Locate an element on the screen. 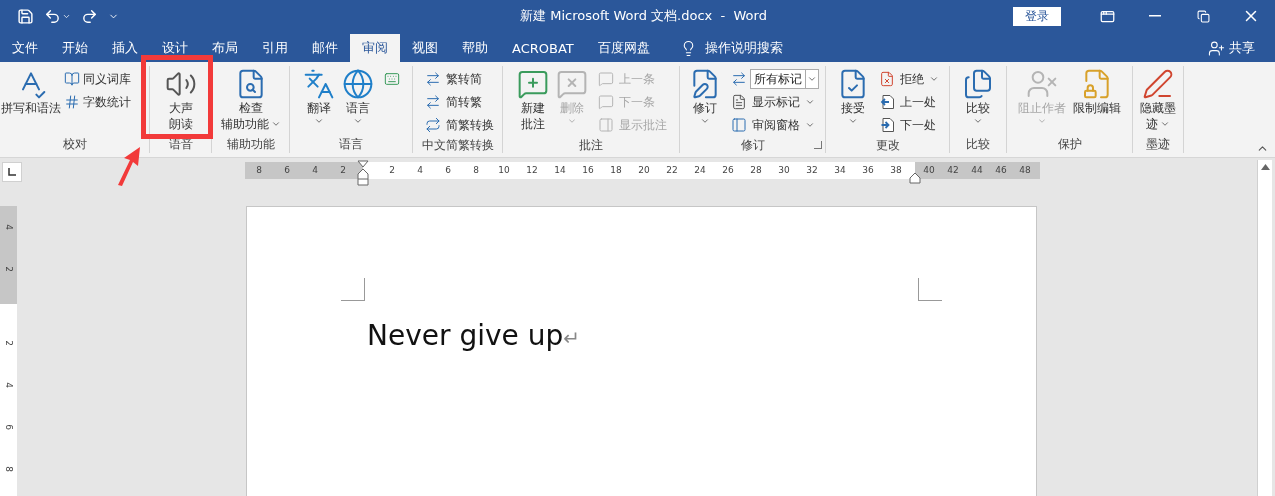 The image size is (1275, 496). tell-me-search: 操作说明搜索 is located at coordinates (731, 48).